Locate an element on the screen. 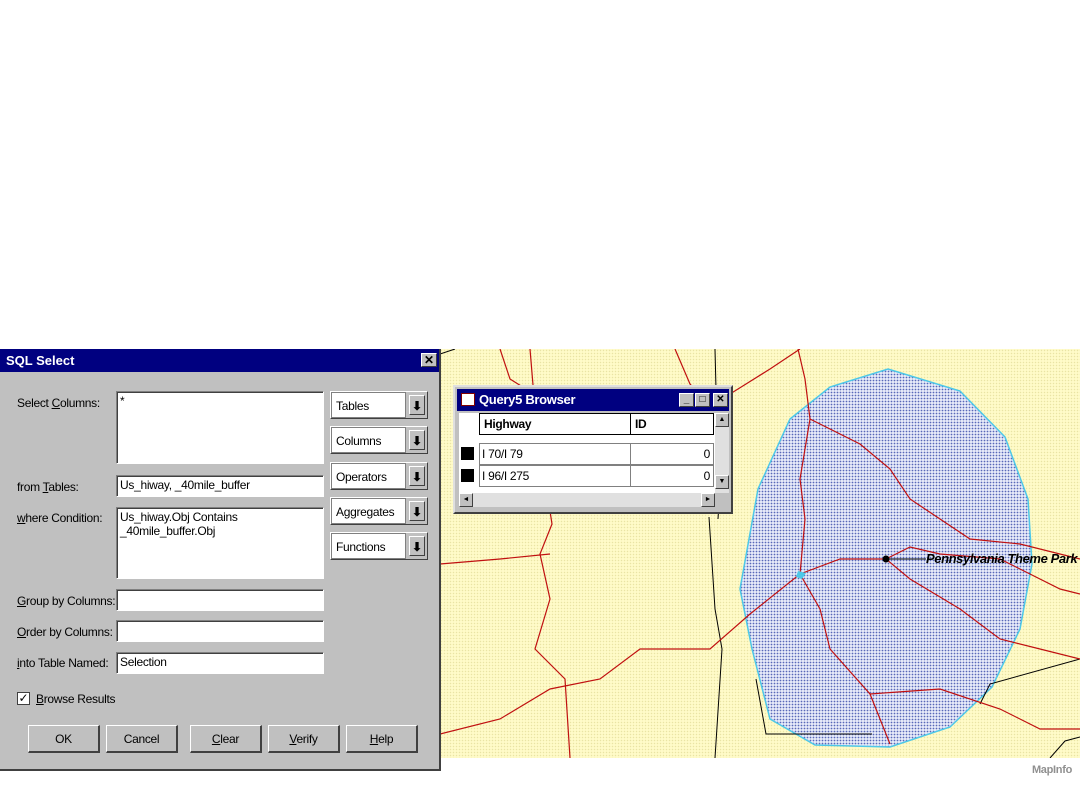 The width and height of the screenshot is (1080, 810). where-condition-field: Us_hiway.Obj Contains _40mile_buffer.Obj is located at coordinates (220, 543).